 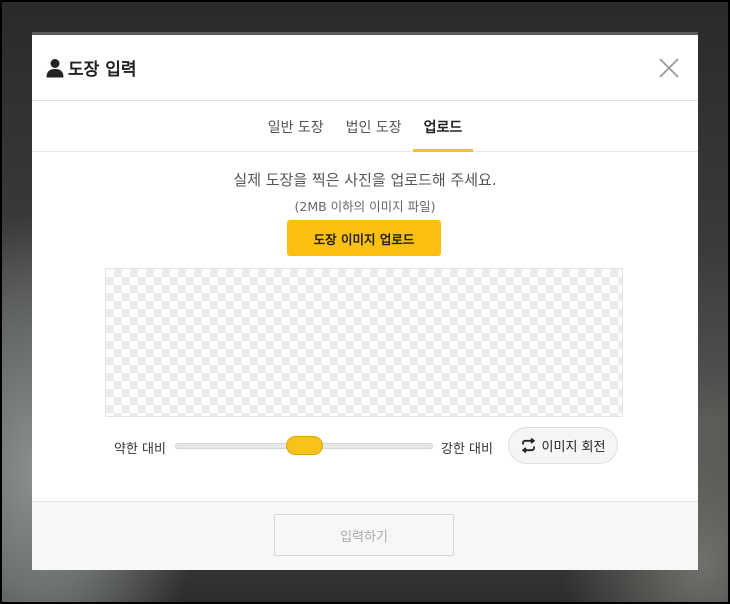 What do you see at coordinates (365, 206) in the screenshot?
I see `file-size-note: (2MB 이하의 이미지 파일)` at bounding box center [365, 206].